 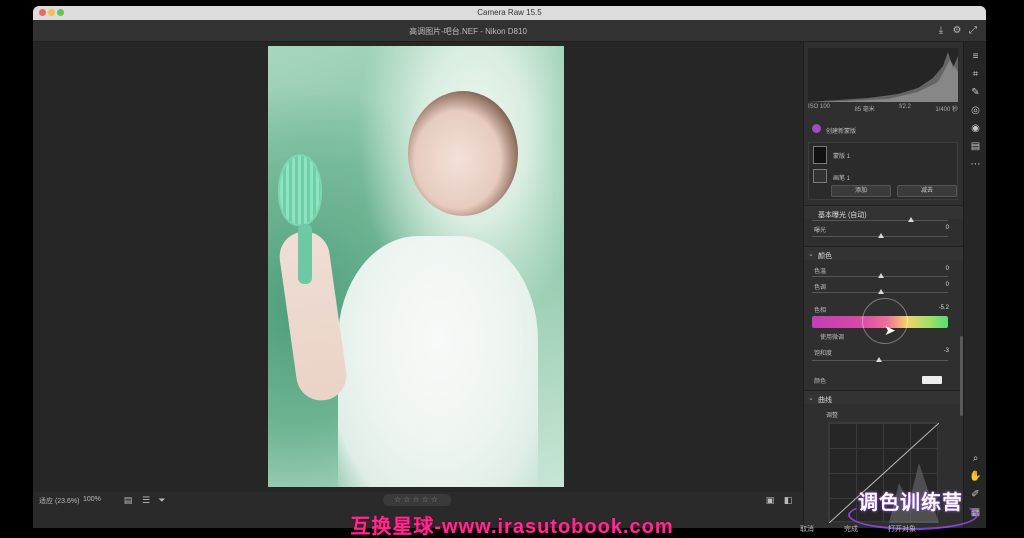 I want to click on histogram, so click(x=883, y=75).